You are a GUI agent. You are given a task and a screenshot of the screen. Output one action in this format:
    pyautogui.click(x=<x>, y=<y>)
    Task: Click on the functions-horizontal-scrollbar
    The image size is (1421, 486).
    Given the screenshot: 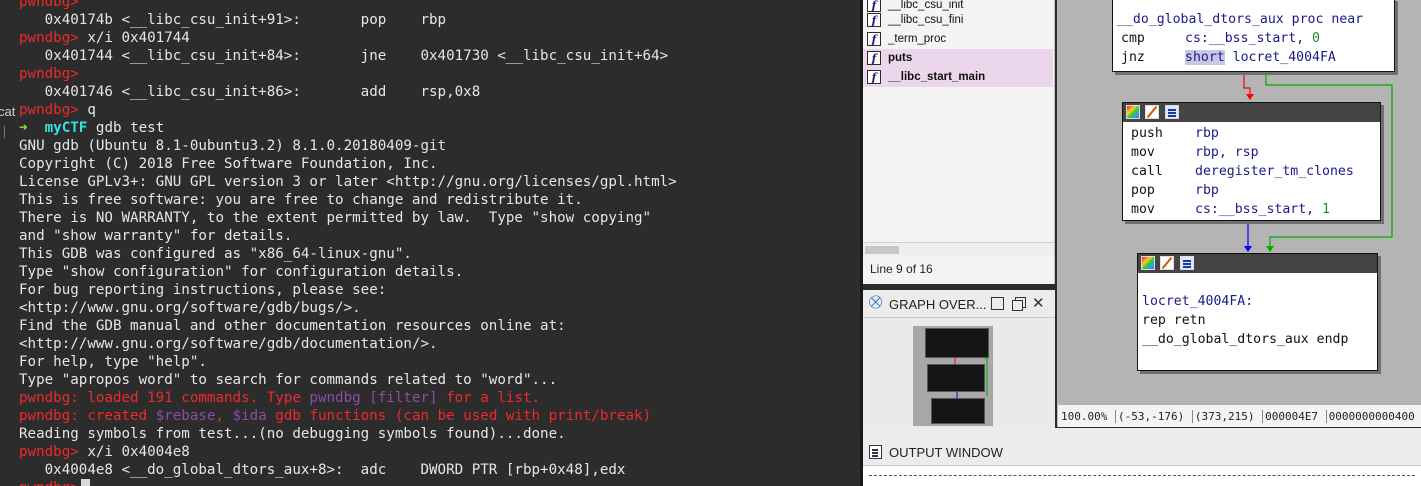 What is the action you would take?
    pyautogui.click(x=959, y=249)
    